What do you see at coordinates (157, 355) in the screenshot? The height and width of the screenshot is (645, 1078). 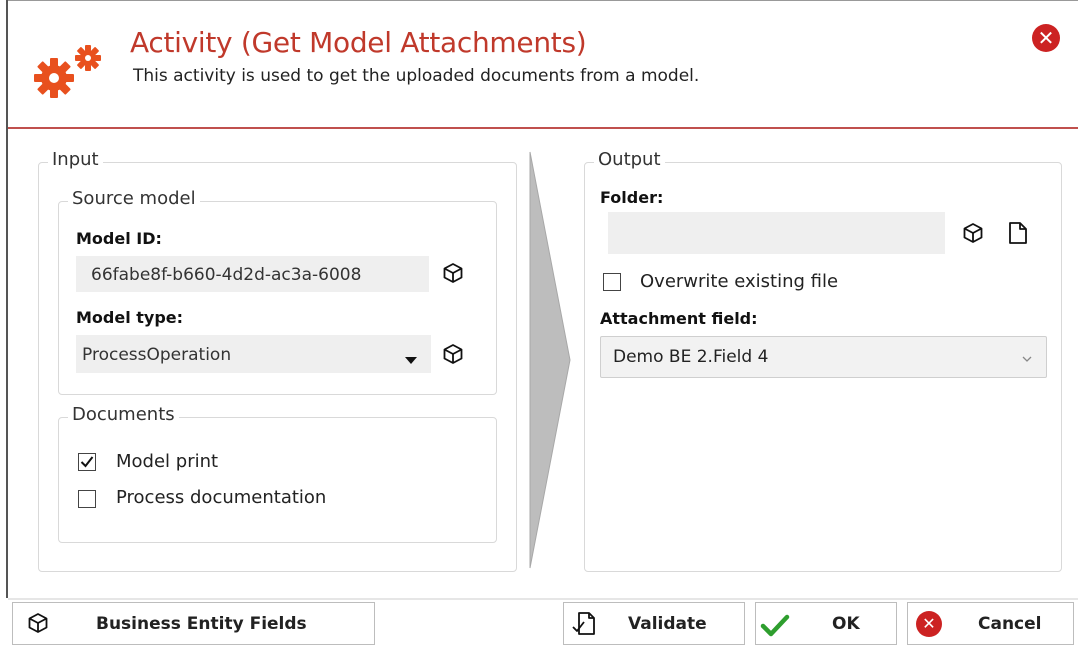 I see `model-type-value: ProcessOperation` at bounding box center [157, 355].